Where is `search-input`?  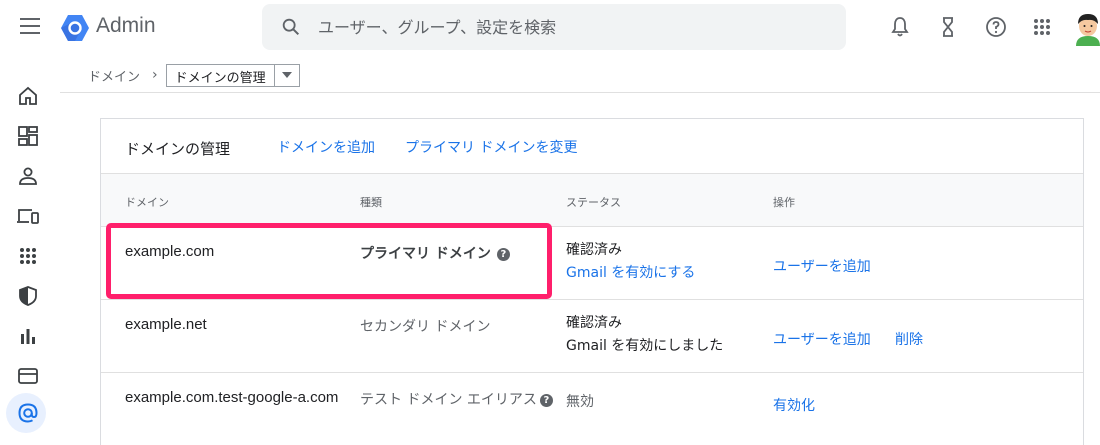
search-input is located at coordinates (558, 27).